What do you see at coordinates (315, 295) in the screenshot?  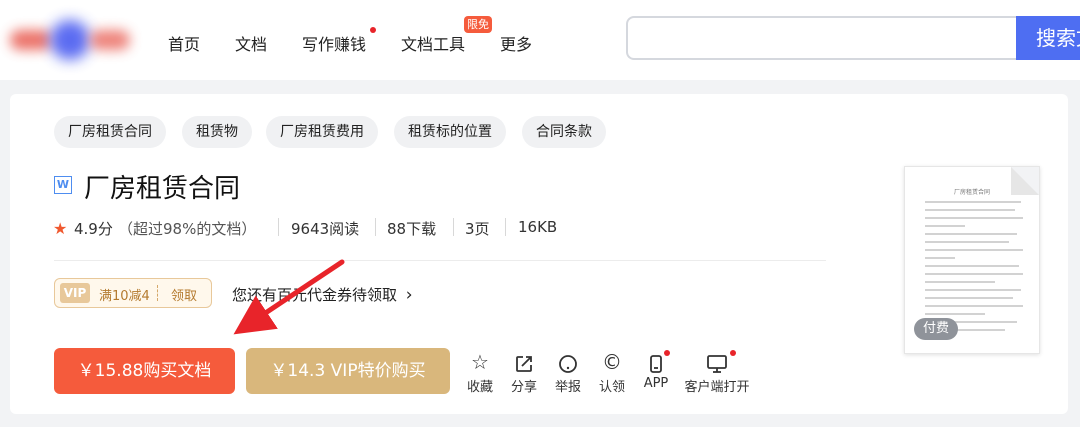 I see `voucher-notice-text: 您还有百元代金券待领取` at bounding box center [315, 295].